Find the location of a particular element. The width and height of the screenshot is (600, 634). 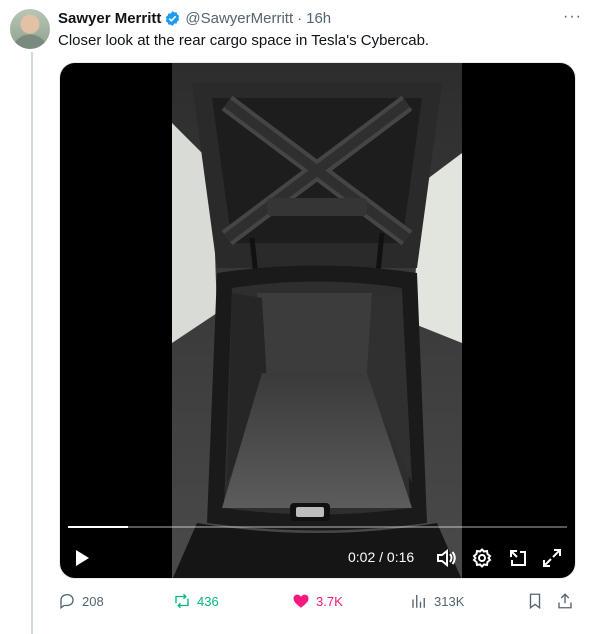

views-button: 313K is located at coordinates (437, 601).